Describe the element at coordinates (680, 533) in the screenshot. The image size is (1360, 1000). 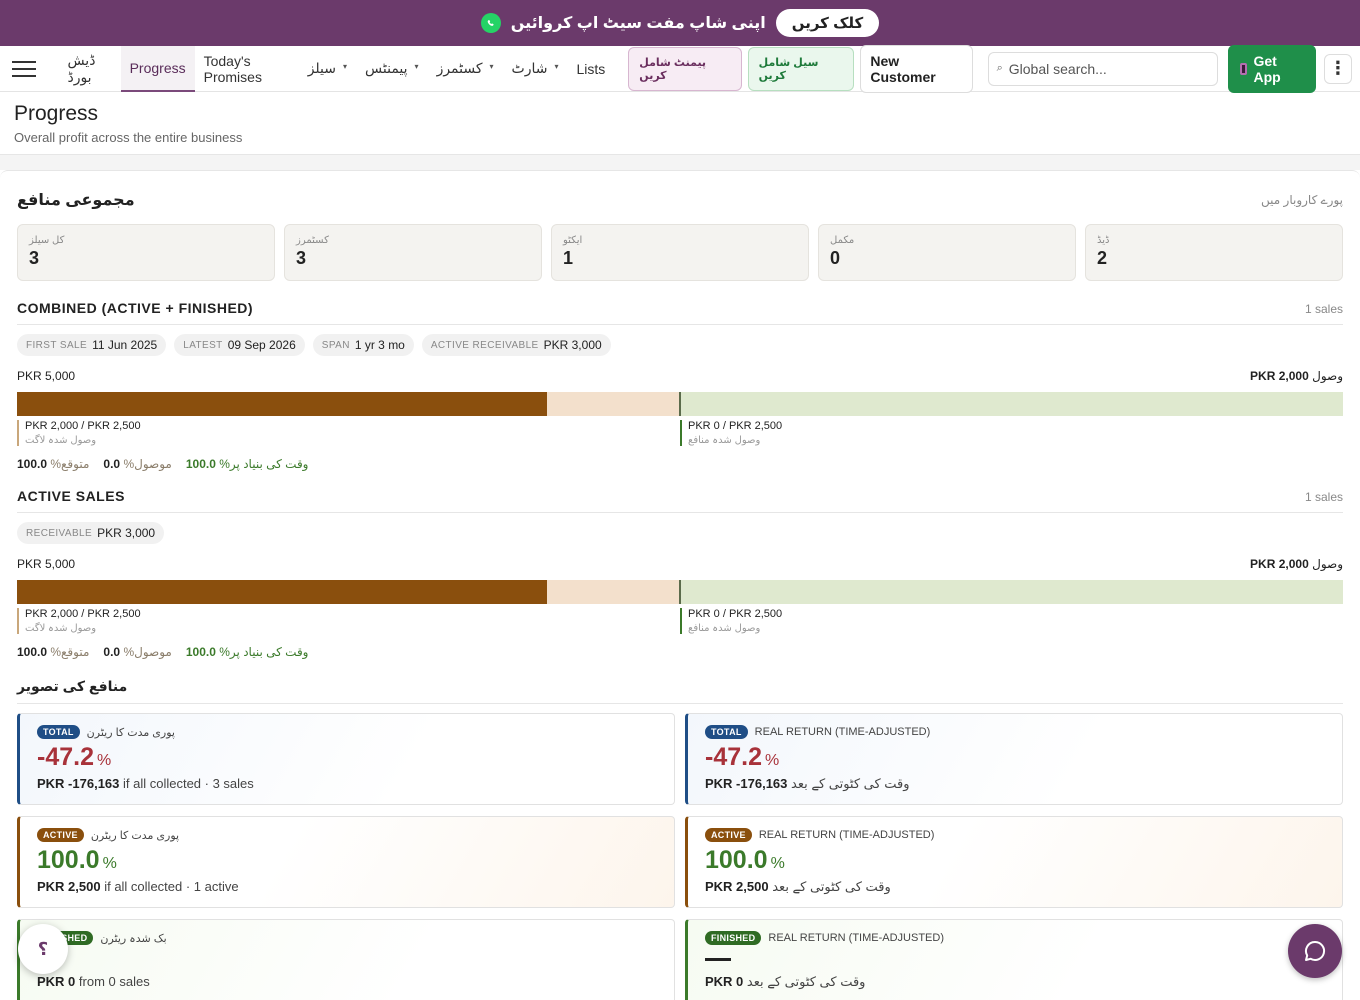
I see `active-chips: RECEIVABLE PKR 3,000` at that location.